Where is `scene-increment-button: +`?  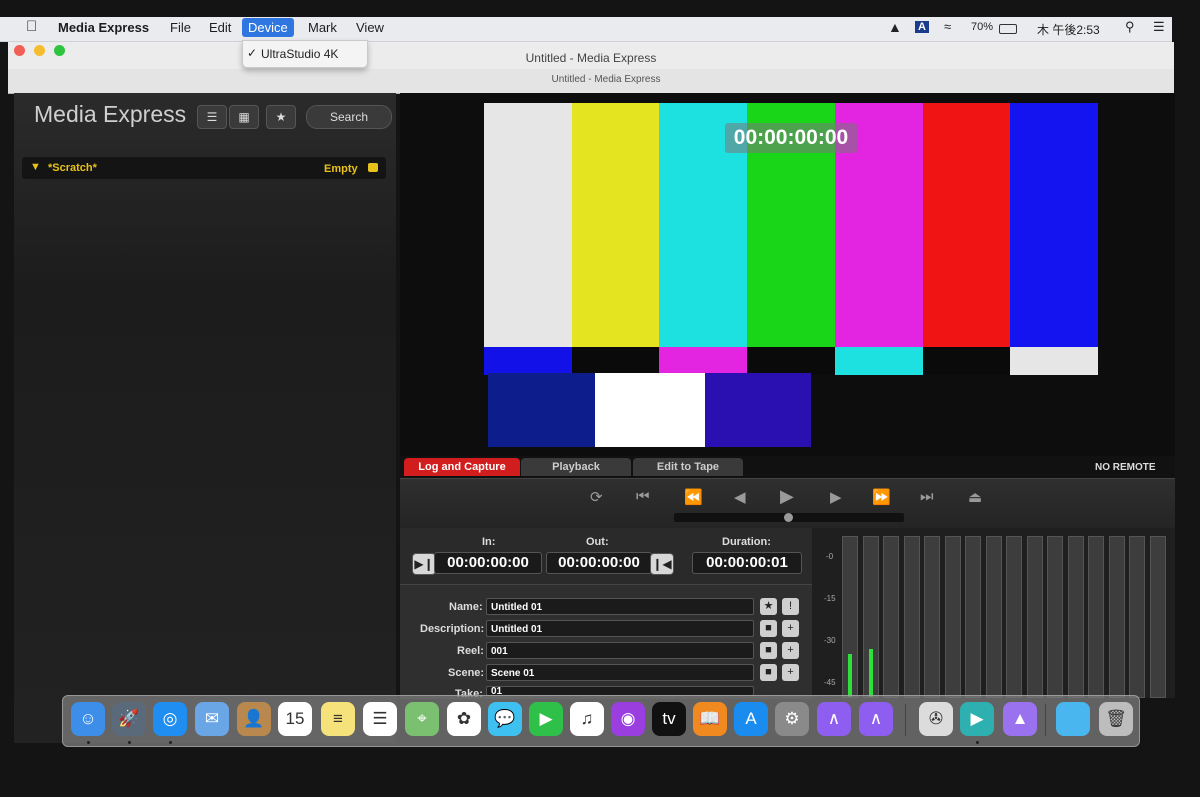
scene-increment-button: + is located at coordinates (790, 672).